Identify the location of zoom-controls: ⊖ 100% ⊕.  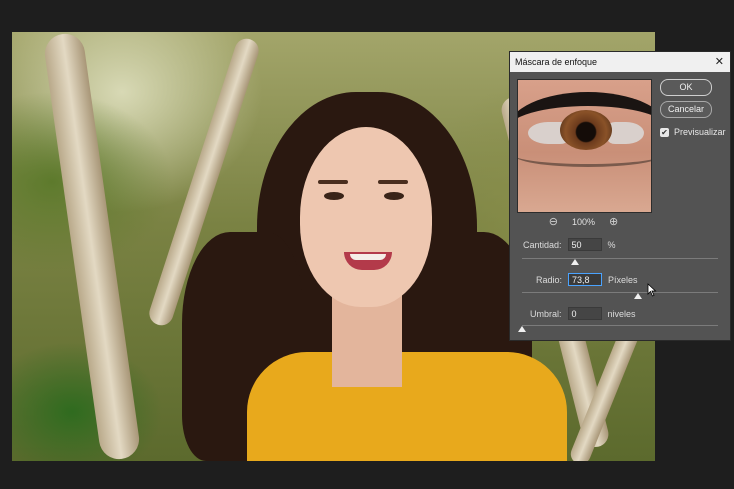
(583, 221).